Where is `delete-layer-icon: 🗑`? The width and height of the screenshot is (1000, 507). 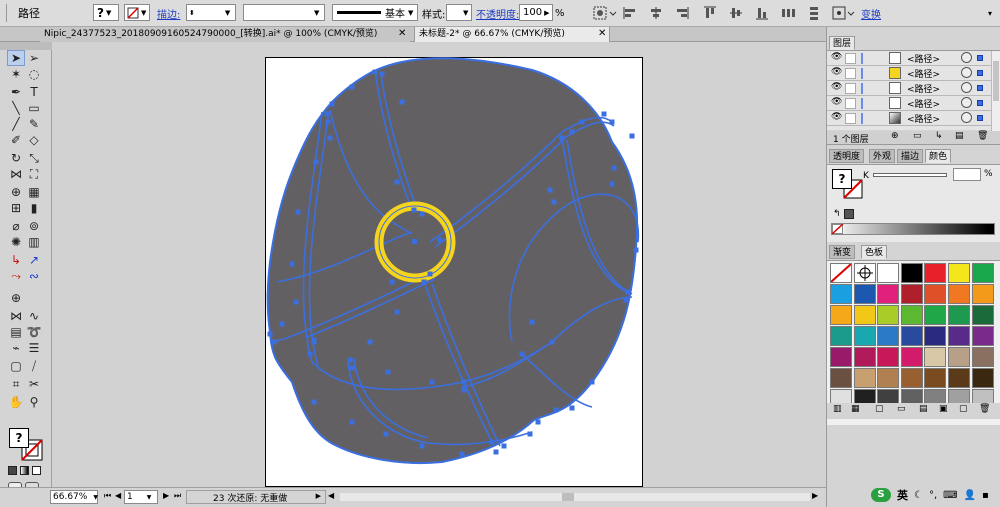
delete-layer-icon: 🗑 is located at coordinates (982, 136).